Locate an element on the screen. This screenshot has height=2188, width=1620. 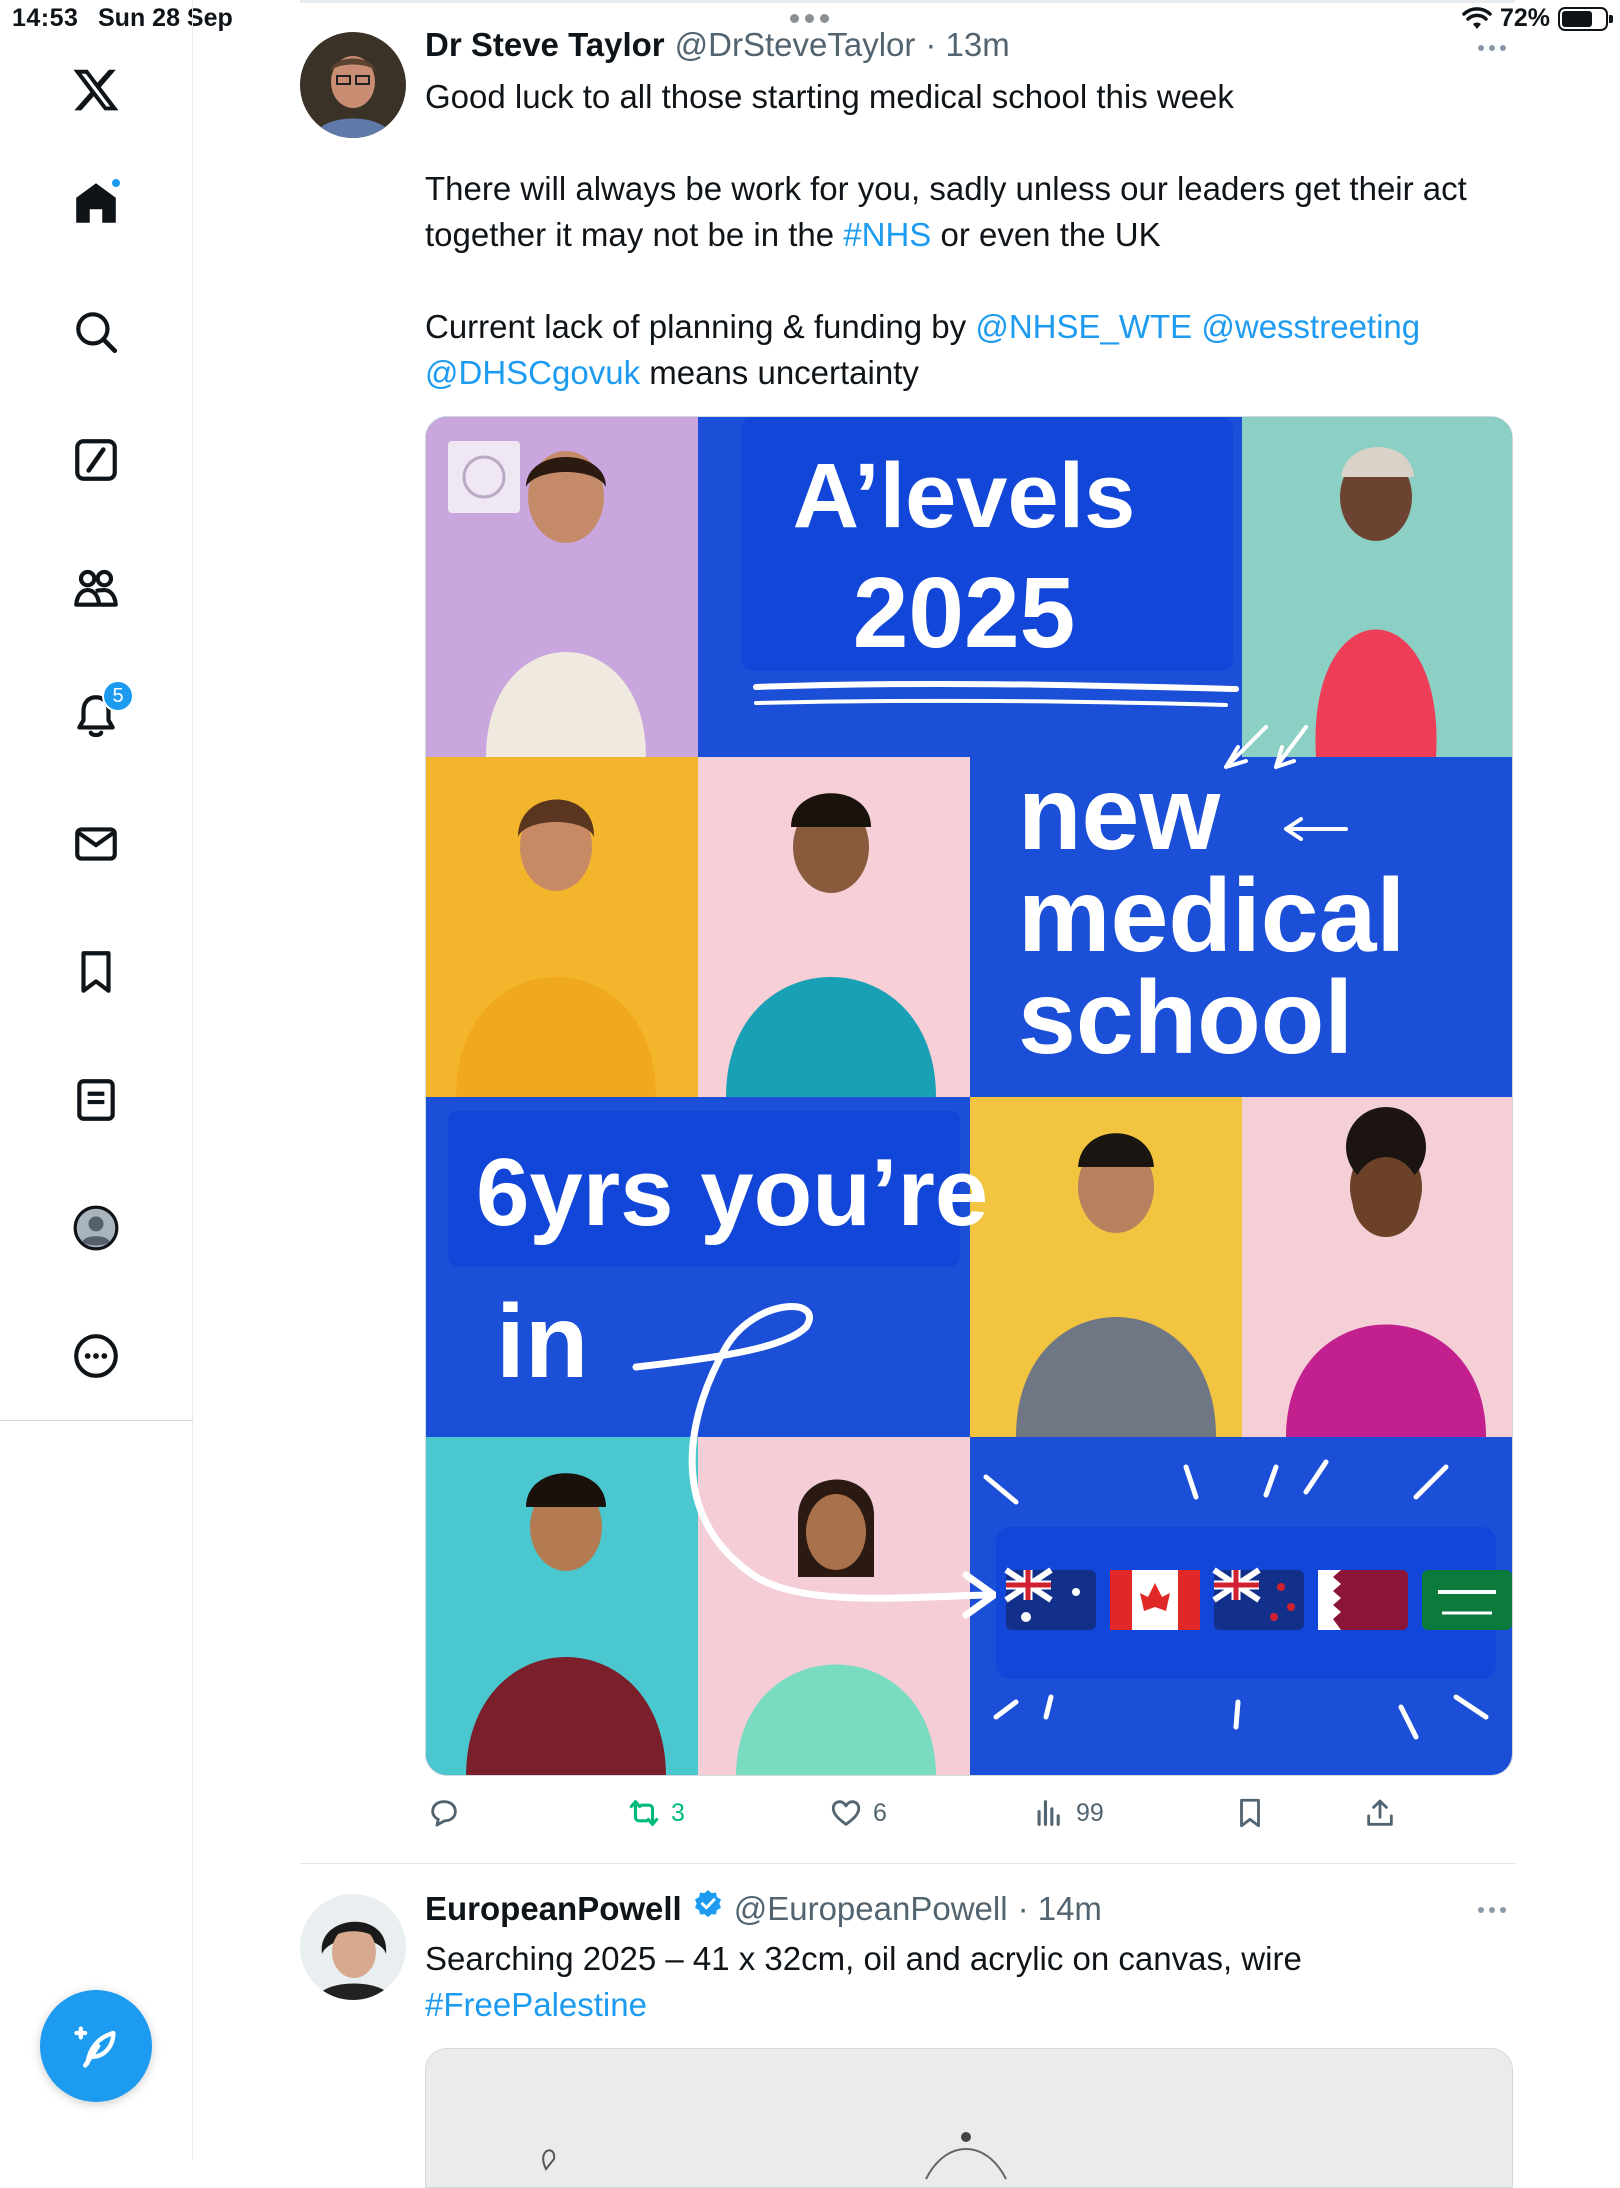
sidebar-item-lists is located at coordinates (96, 1100).